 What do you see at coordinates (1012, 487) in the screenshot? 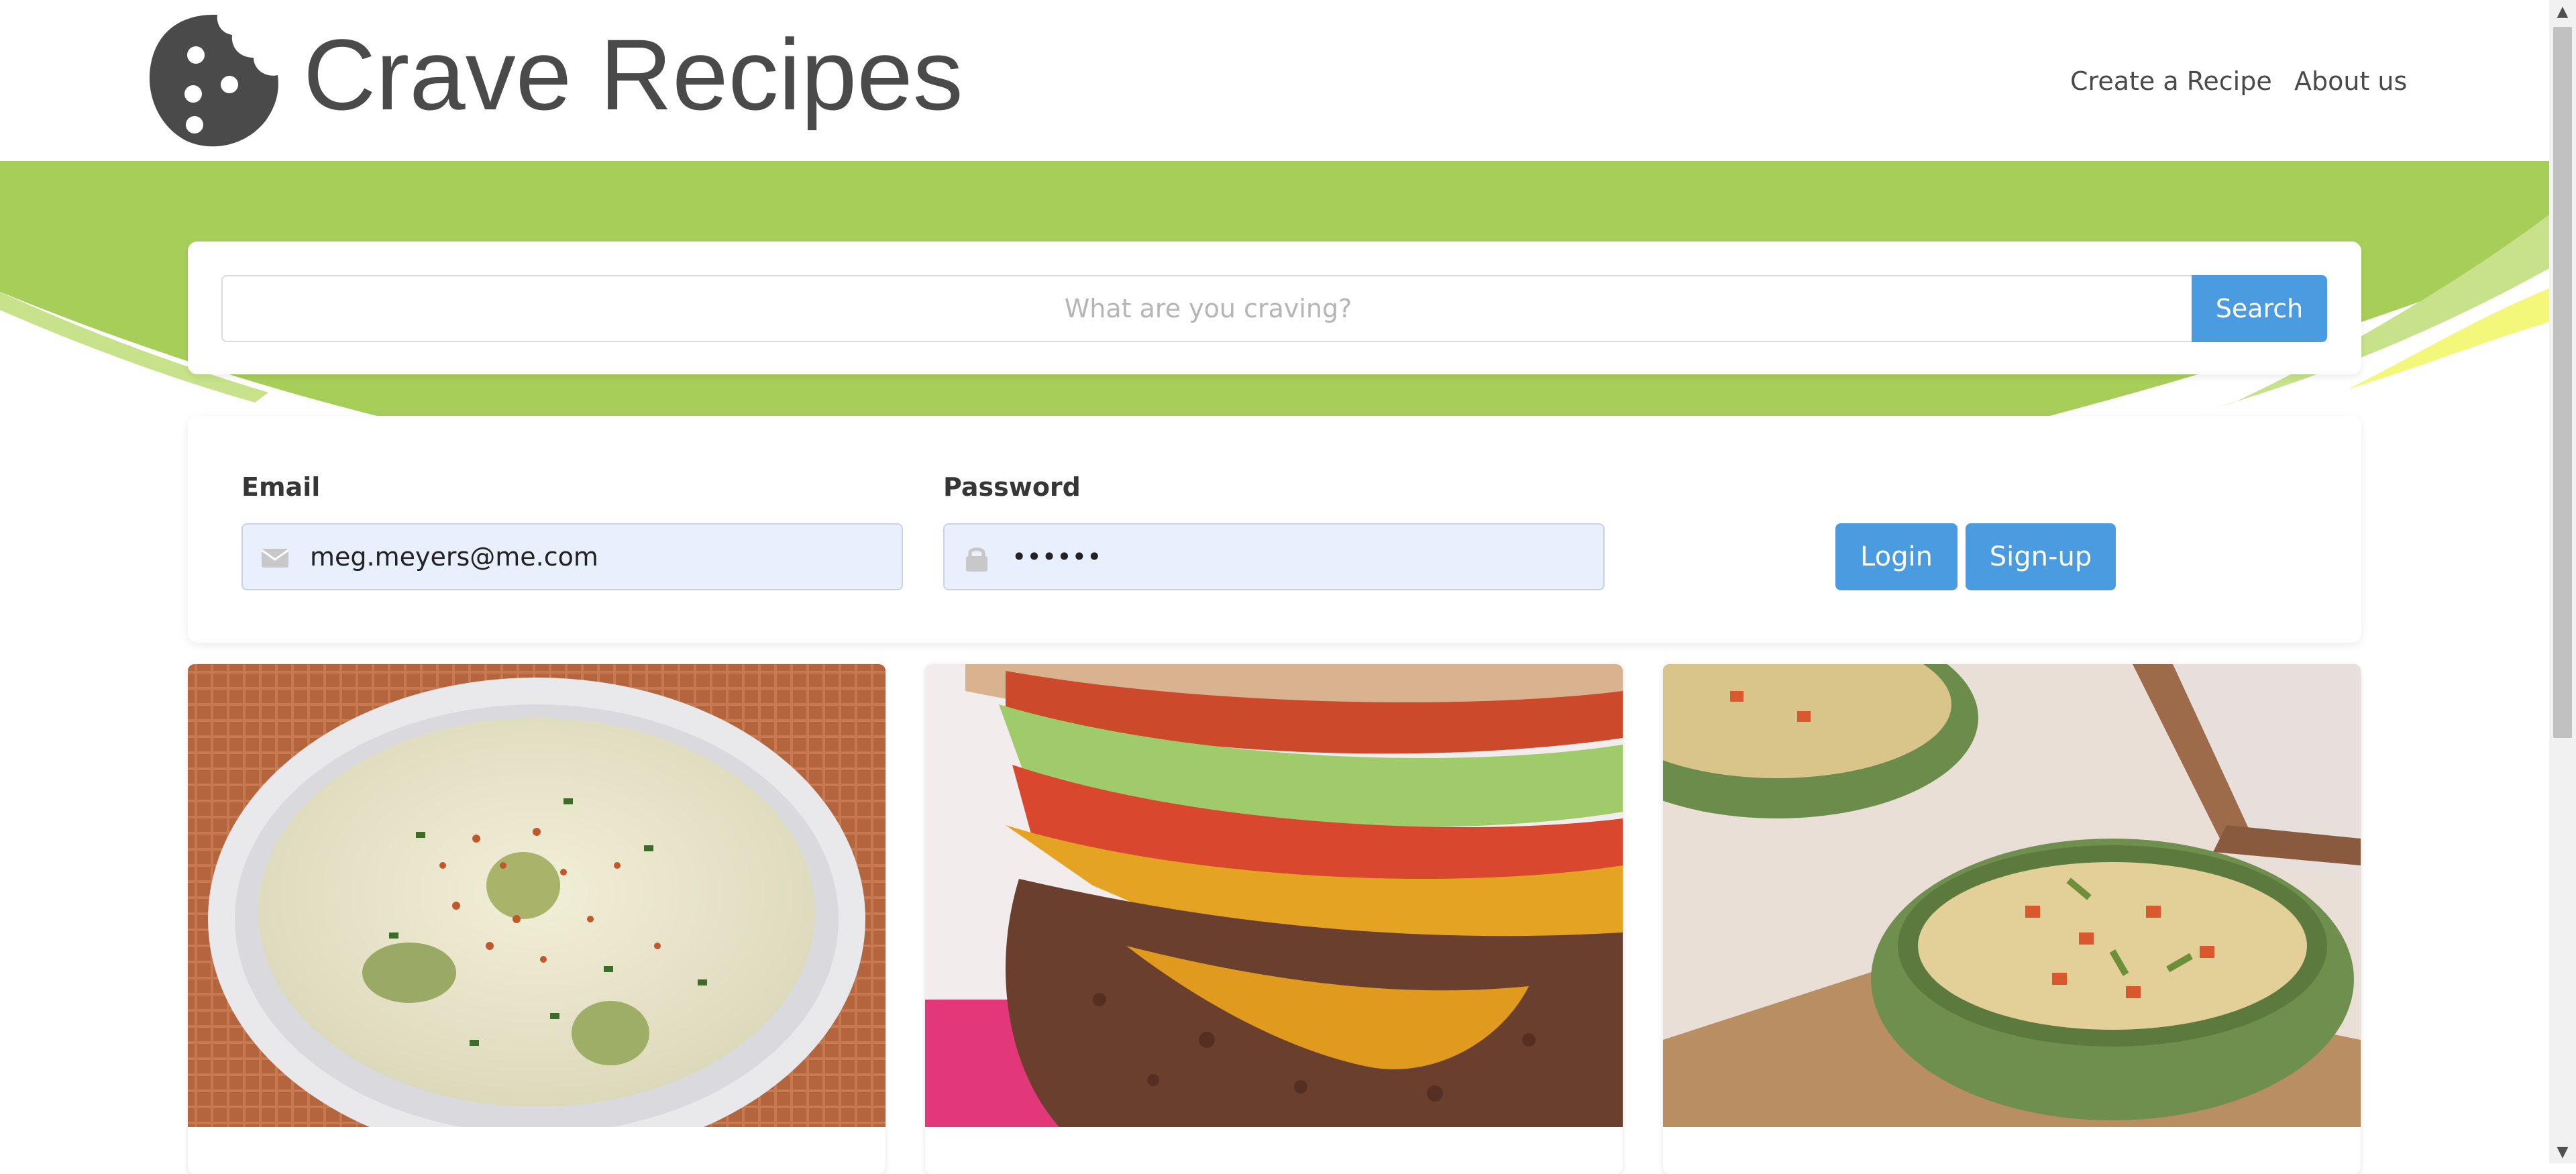
I see `password-label: Password` at bounding box center [1012, 487].